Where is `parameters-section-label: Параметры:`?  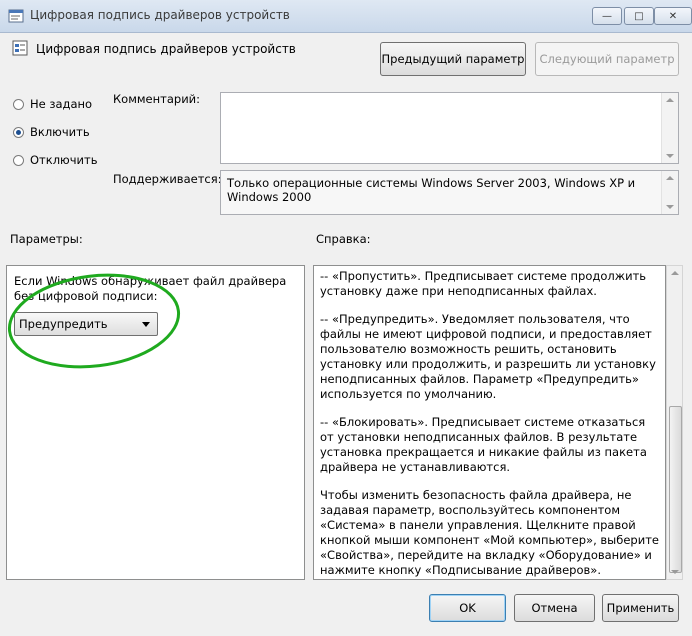
parameters-section-label: Параметры: is located at coordinates (46, 239).